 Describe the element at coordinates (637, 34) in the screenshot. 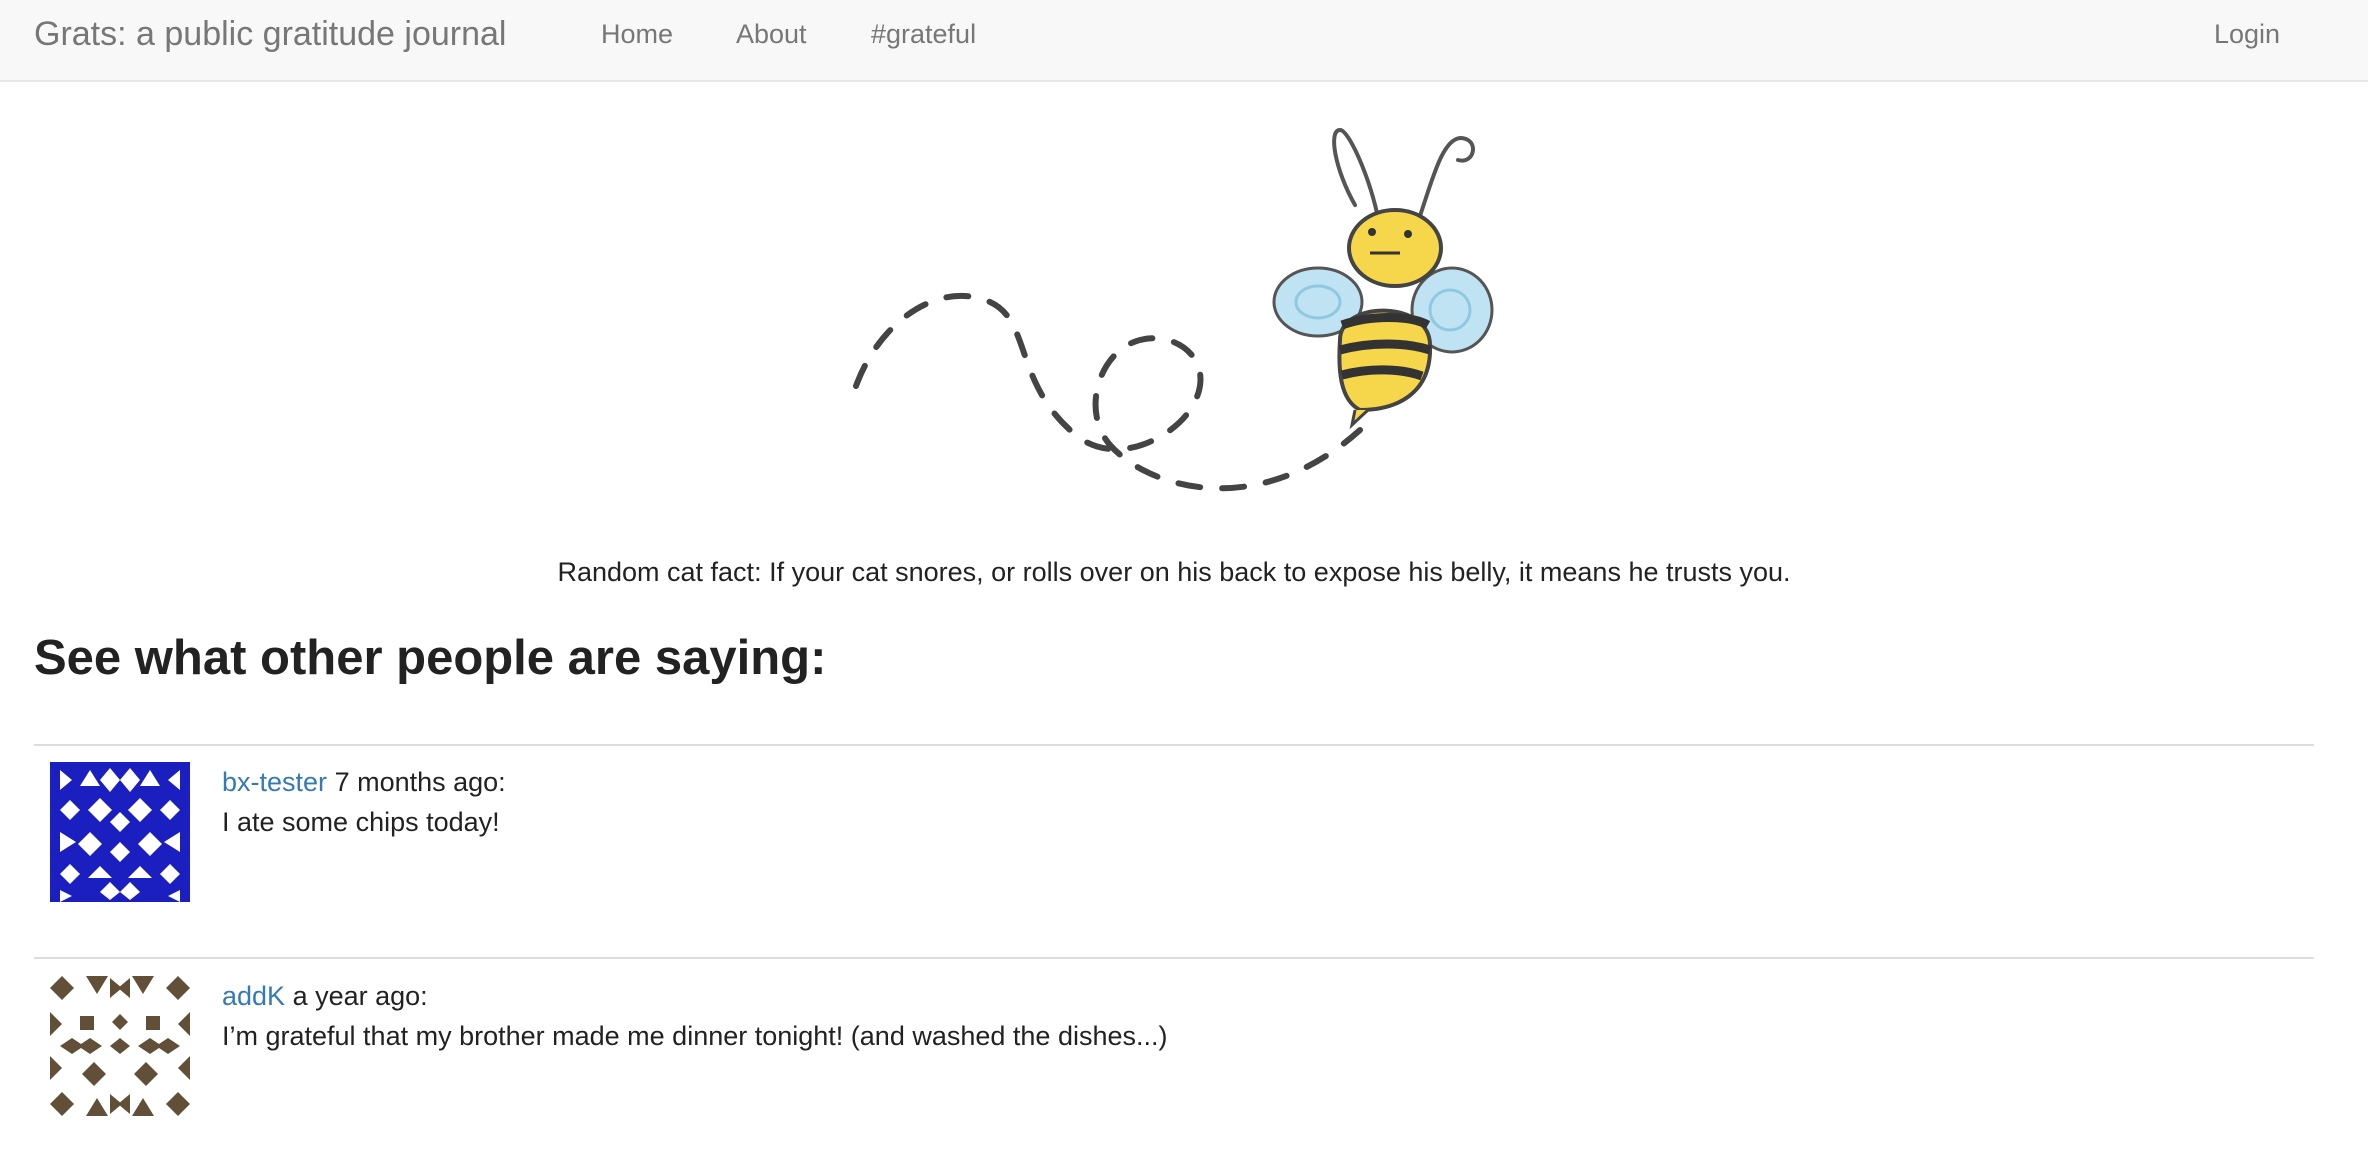

I see `nav-home-link: Home` at that location.